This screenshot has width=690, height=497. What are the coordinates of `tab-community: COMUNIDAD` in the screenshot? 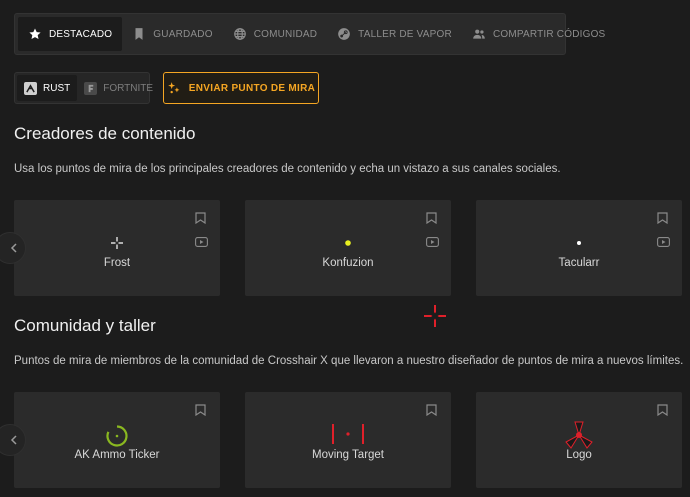 It's located at (275, 34).